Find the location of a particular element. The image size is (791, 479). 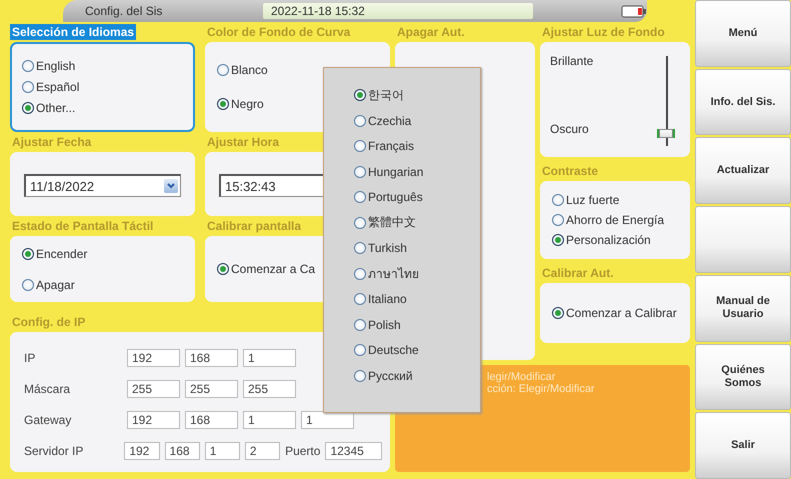

dropdown-icon is located at coordinates (171, 186).